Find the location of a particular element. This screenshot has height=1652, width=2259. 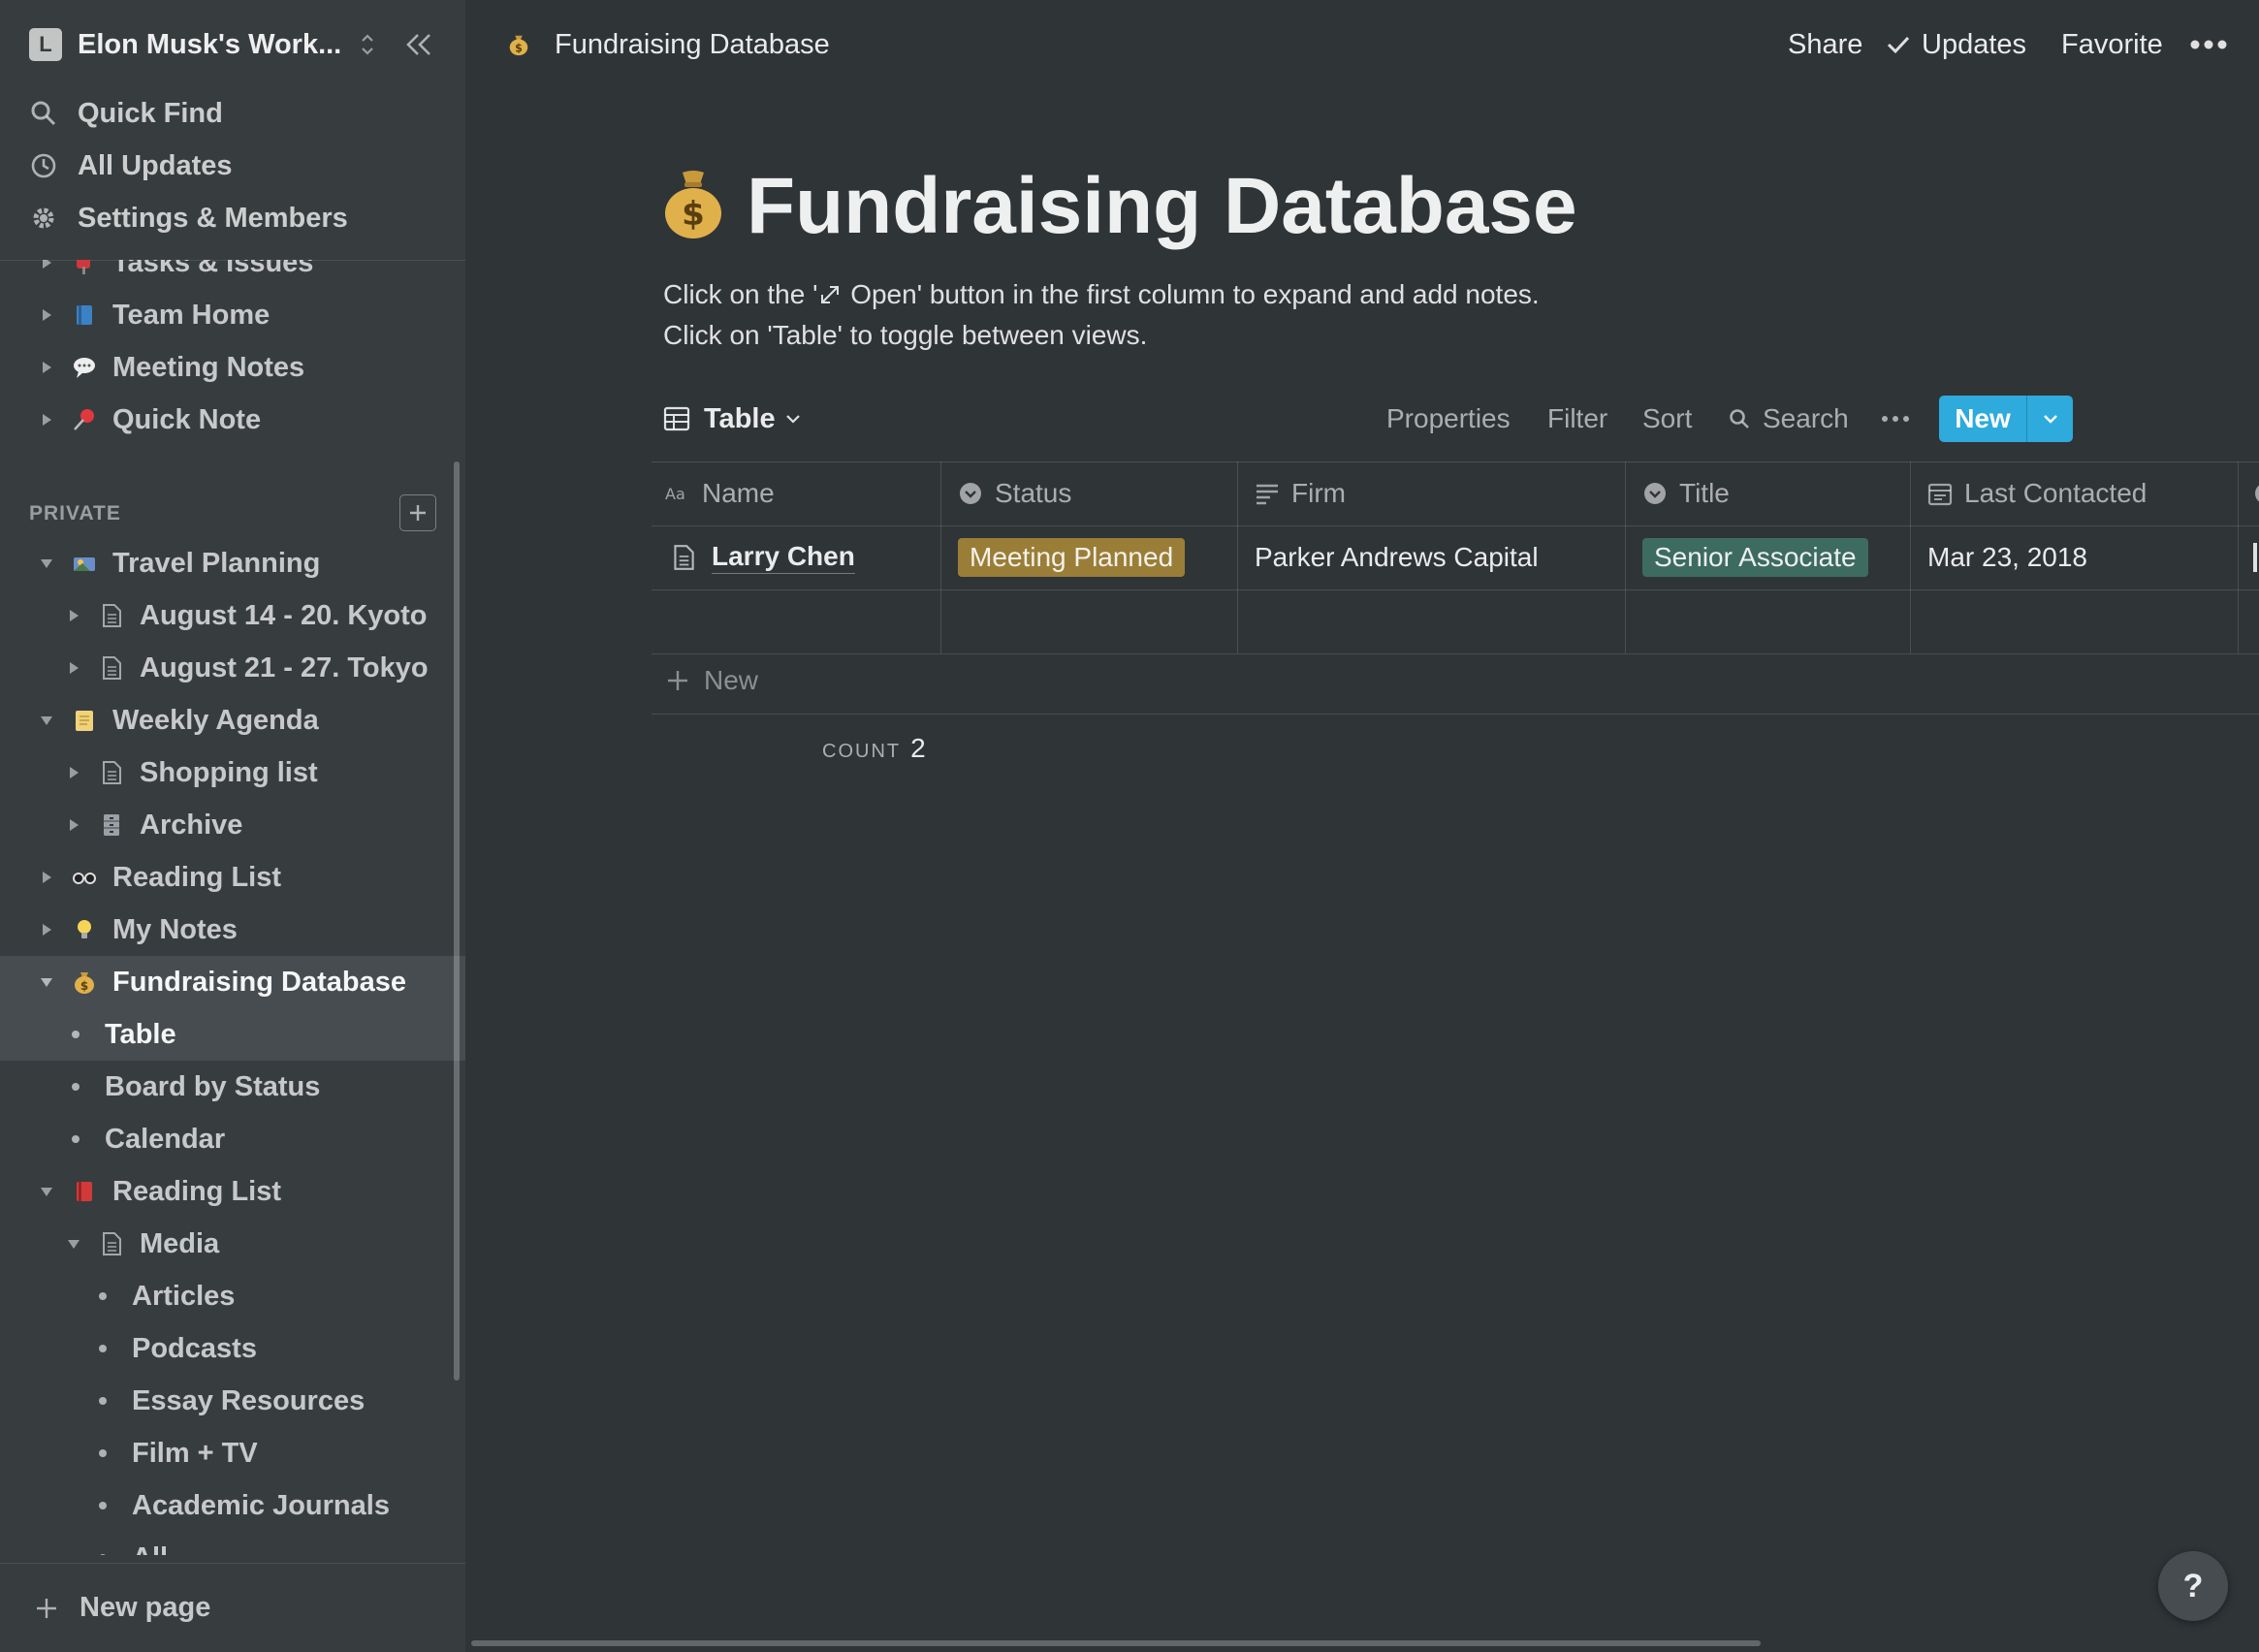

table-cell-name: Larry Chen is located at coordinates (762, 557).